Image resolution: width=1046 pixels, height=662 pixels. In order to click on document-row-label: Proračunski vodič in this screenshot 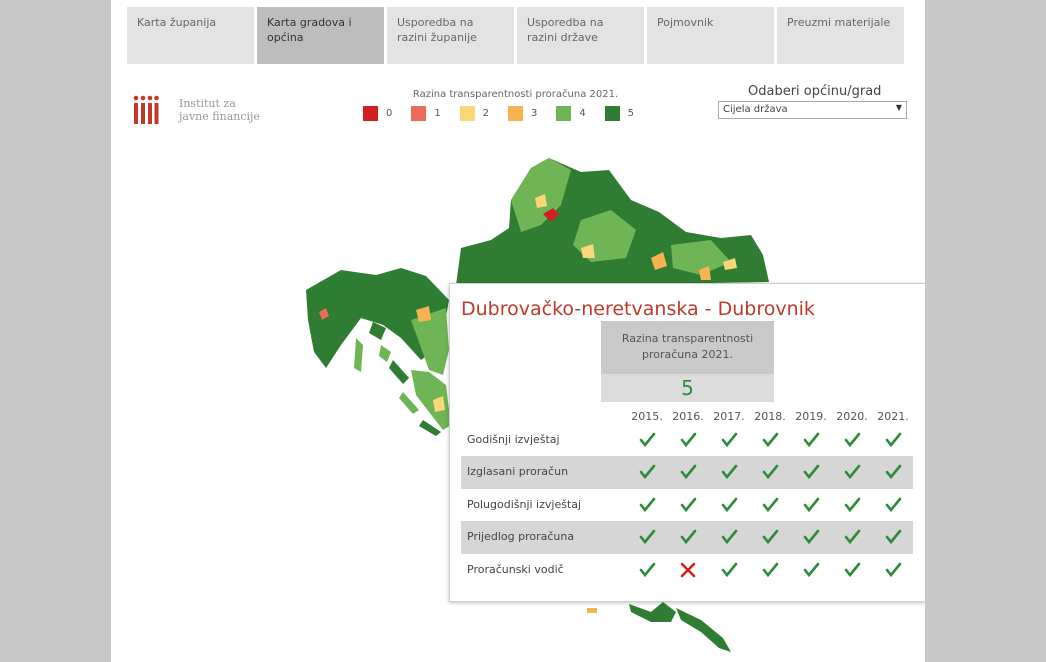, I will do `click(515, 569)`.